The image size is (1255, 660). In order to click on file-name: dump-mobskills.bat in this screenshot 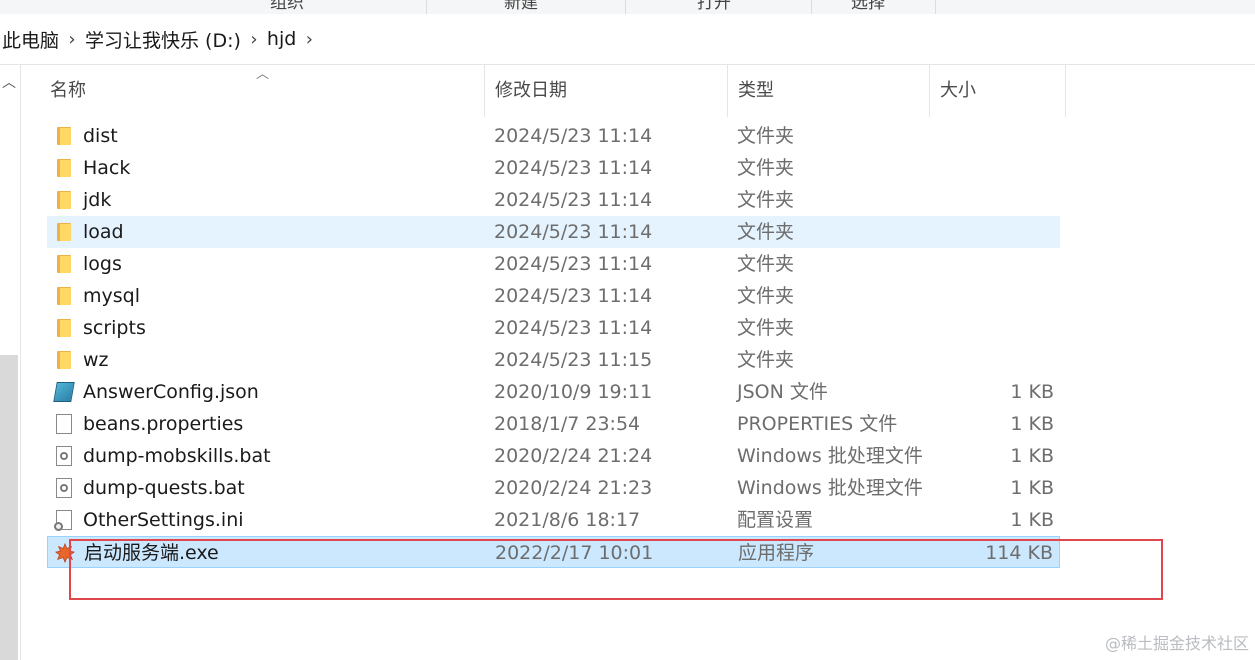, I will do `click(177, 456)`.